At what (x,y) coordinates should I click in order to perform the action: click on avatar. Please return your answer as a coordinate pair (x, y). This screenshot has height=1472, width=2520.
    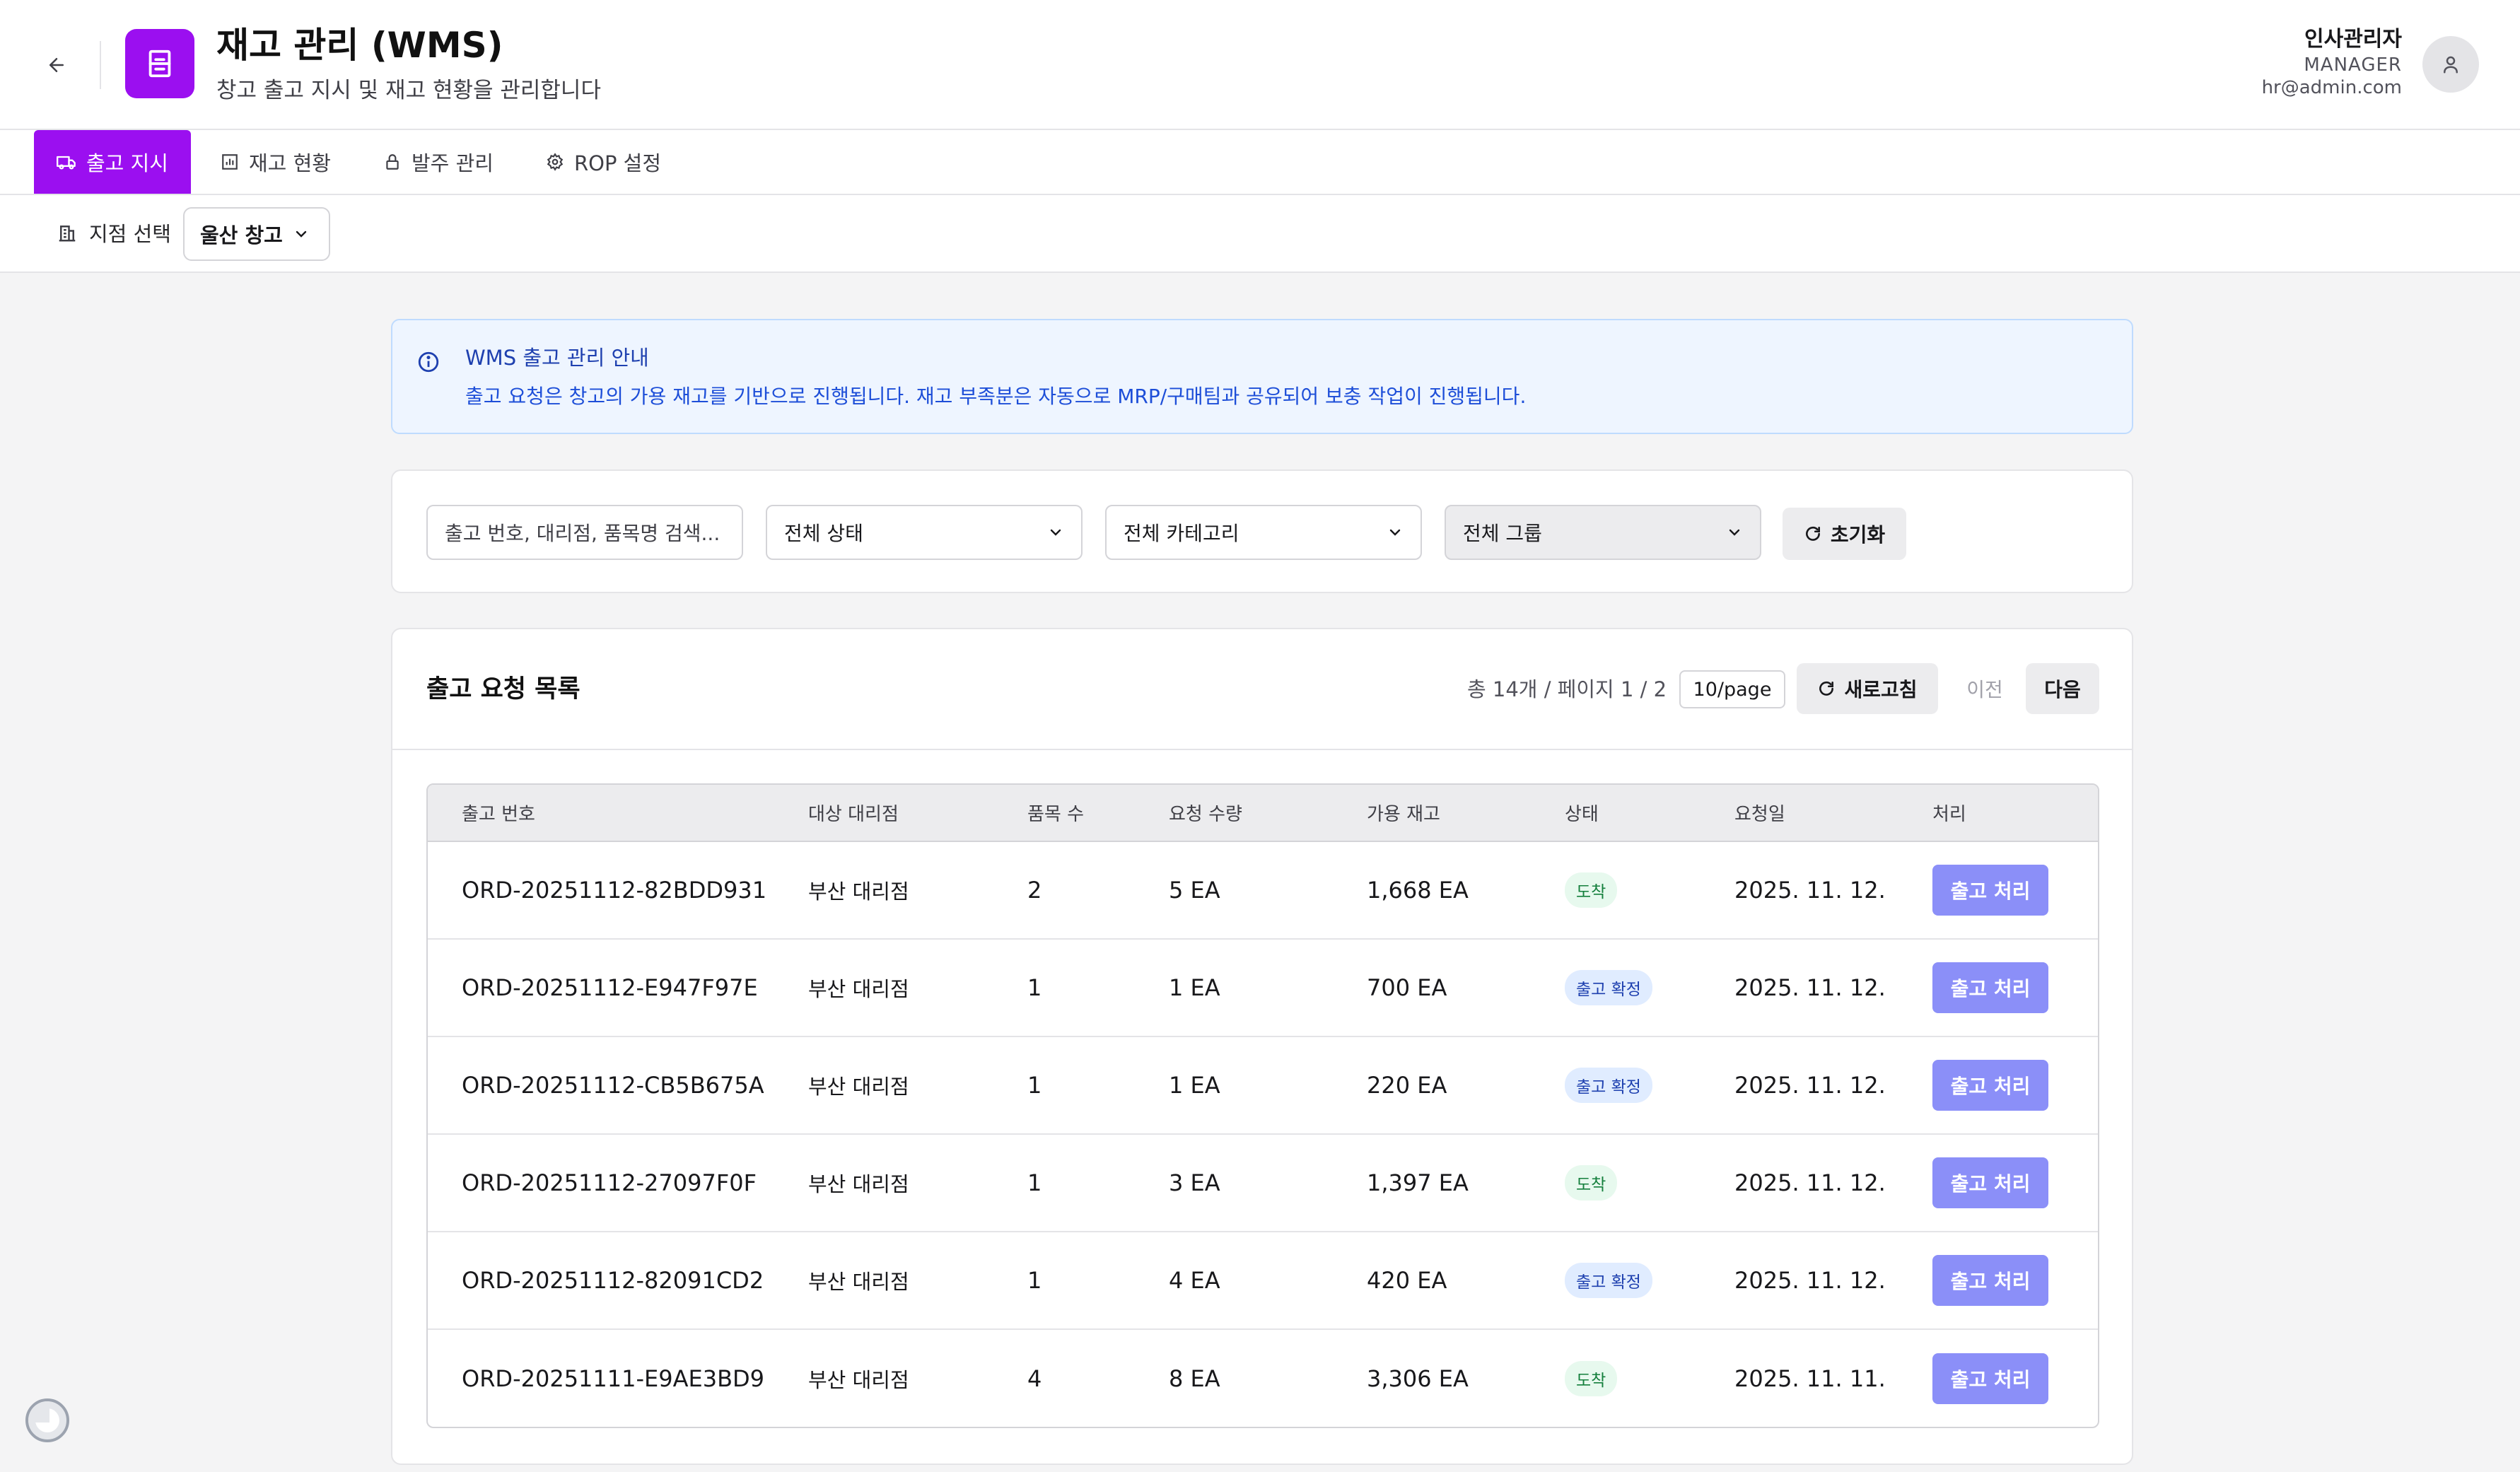
    Looking at the image, I should click on (2450, 64).